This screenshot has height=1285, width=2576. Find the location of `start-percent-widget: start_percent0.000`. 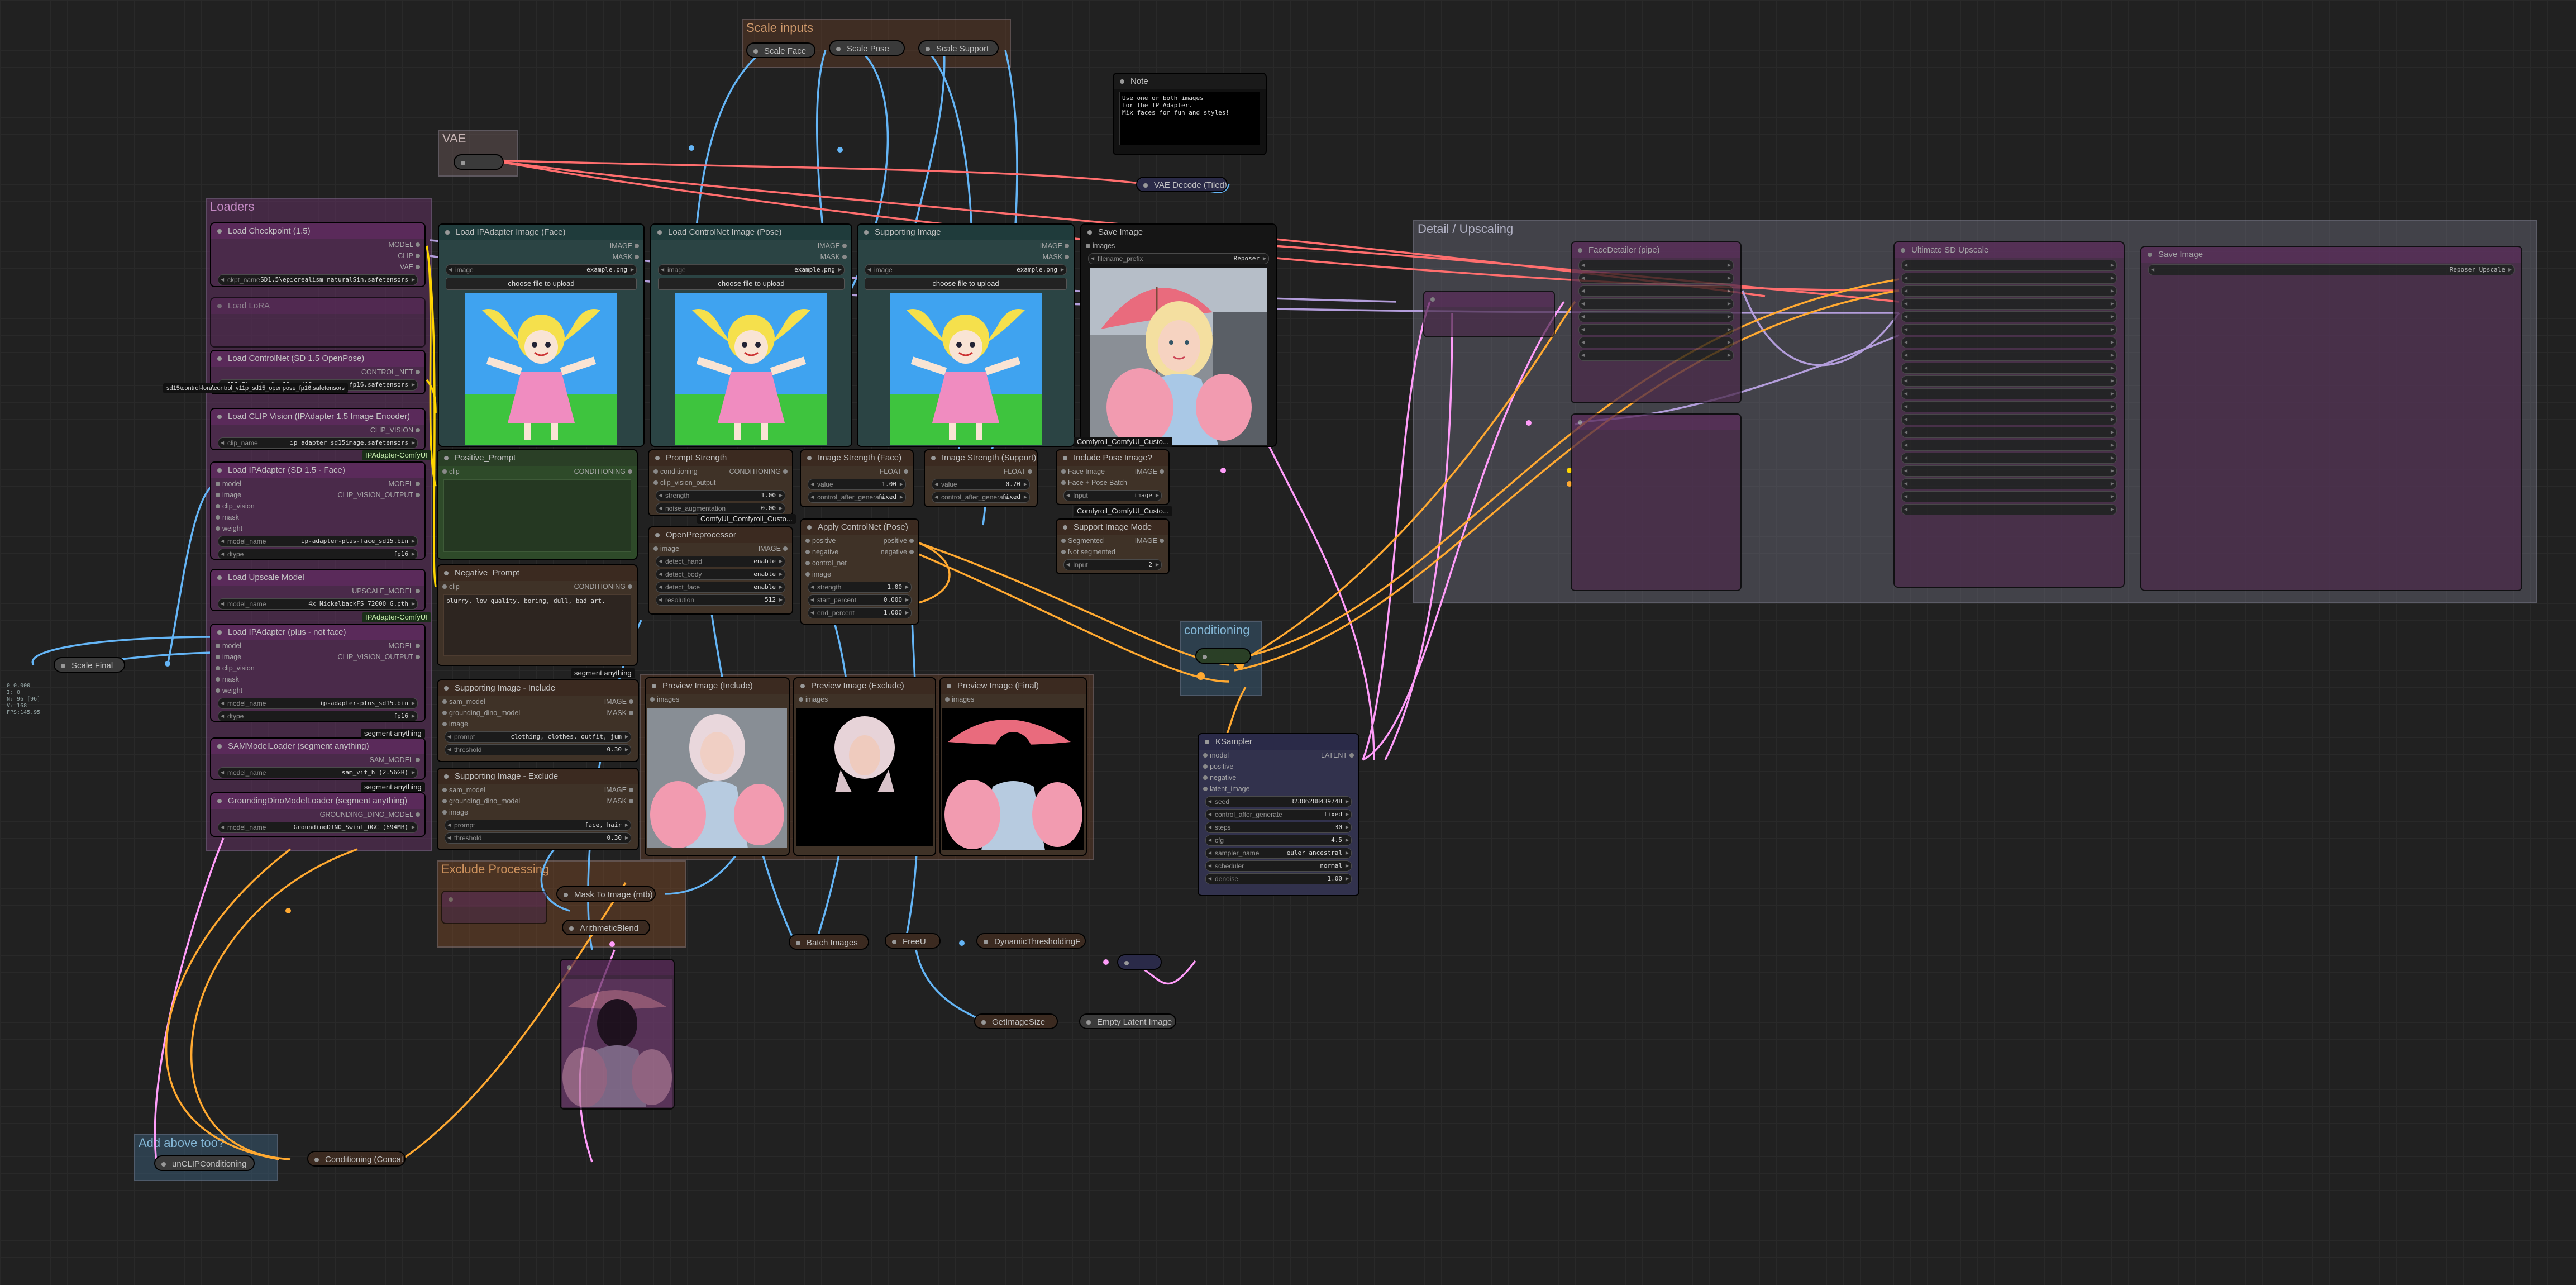

start-percent-widget: start_percent0.000 is located at coordinates (860, 600).